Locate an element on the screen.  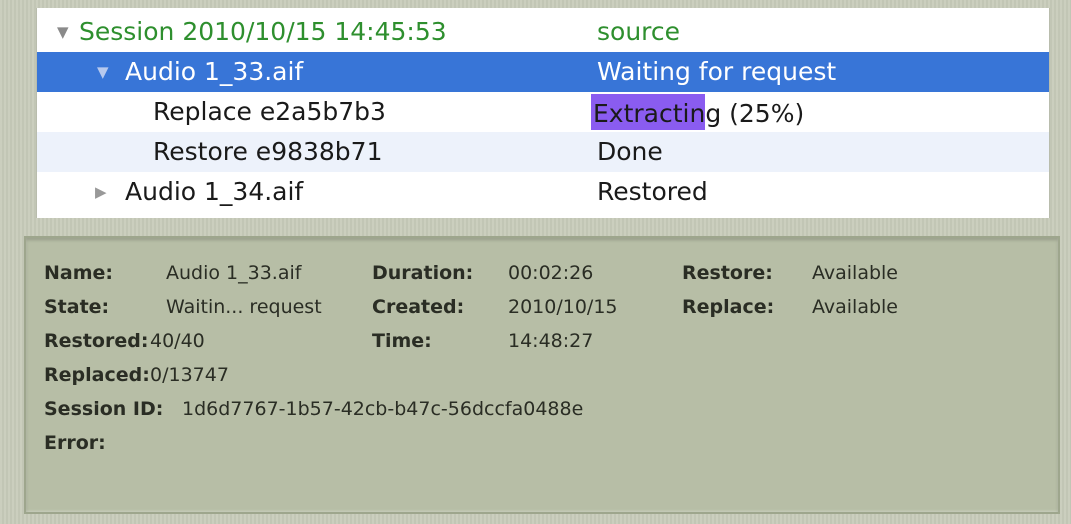
extract-progress: Extracting (25%) is located at coordinates (697, 112).